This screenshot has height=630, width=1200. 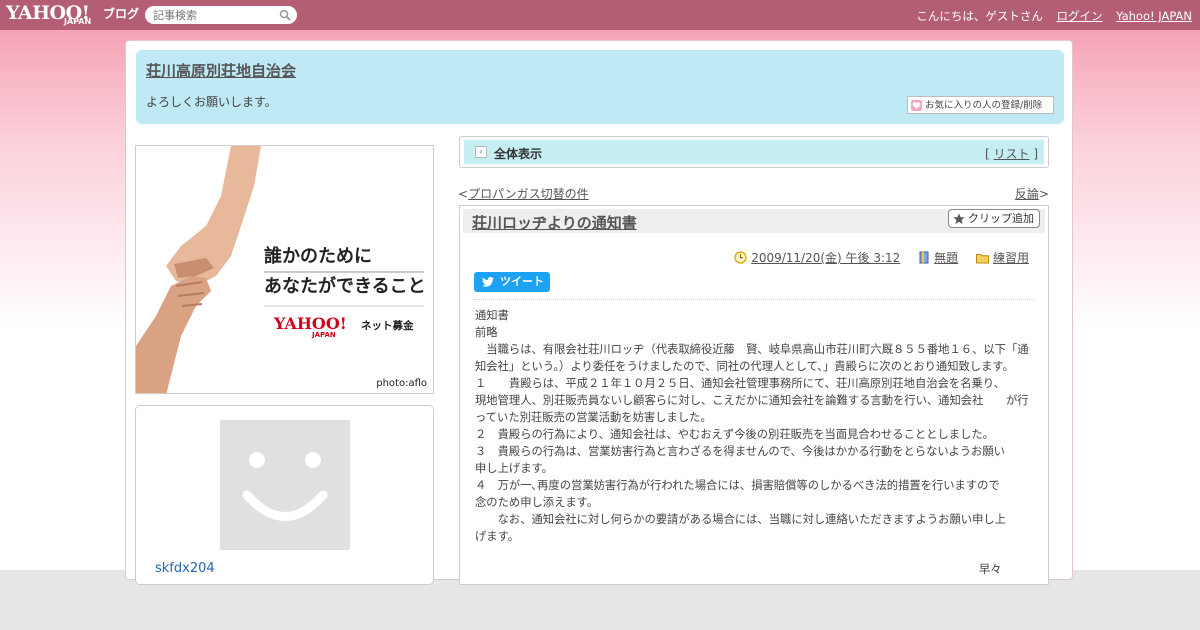 What do you see at coordinates (345, 286) in the screenshot?
I see `ad-line-2: あなたができること` at bounding box center [345, 286].